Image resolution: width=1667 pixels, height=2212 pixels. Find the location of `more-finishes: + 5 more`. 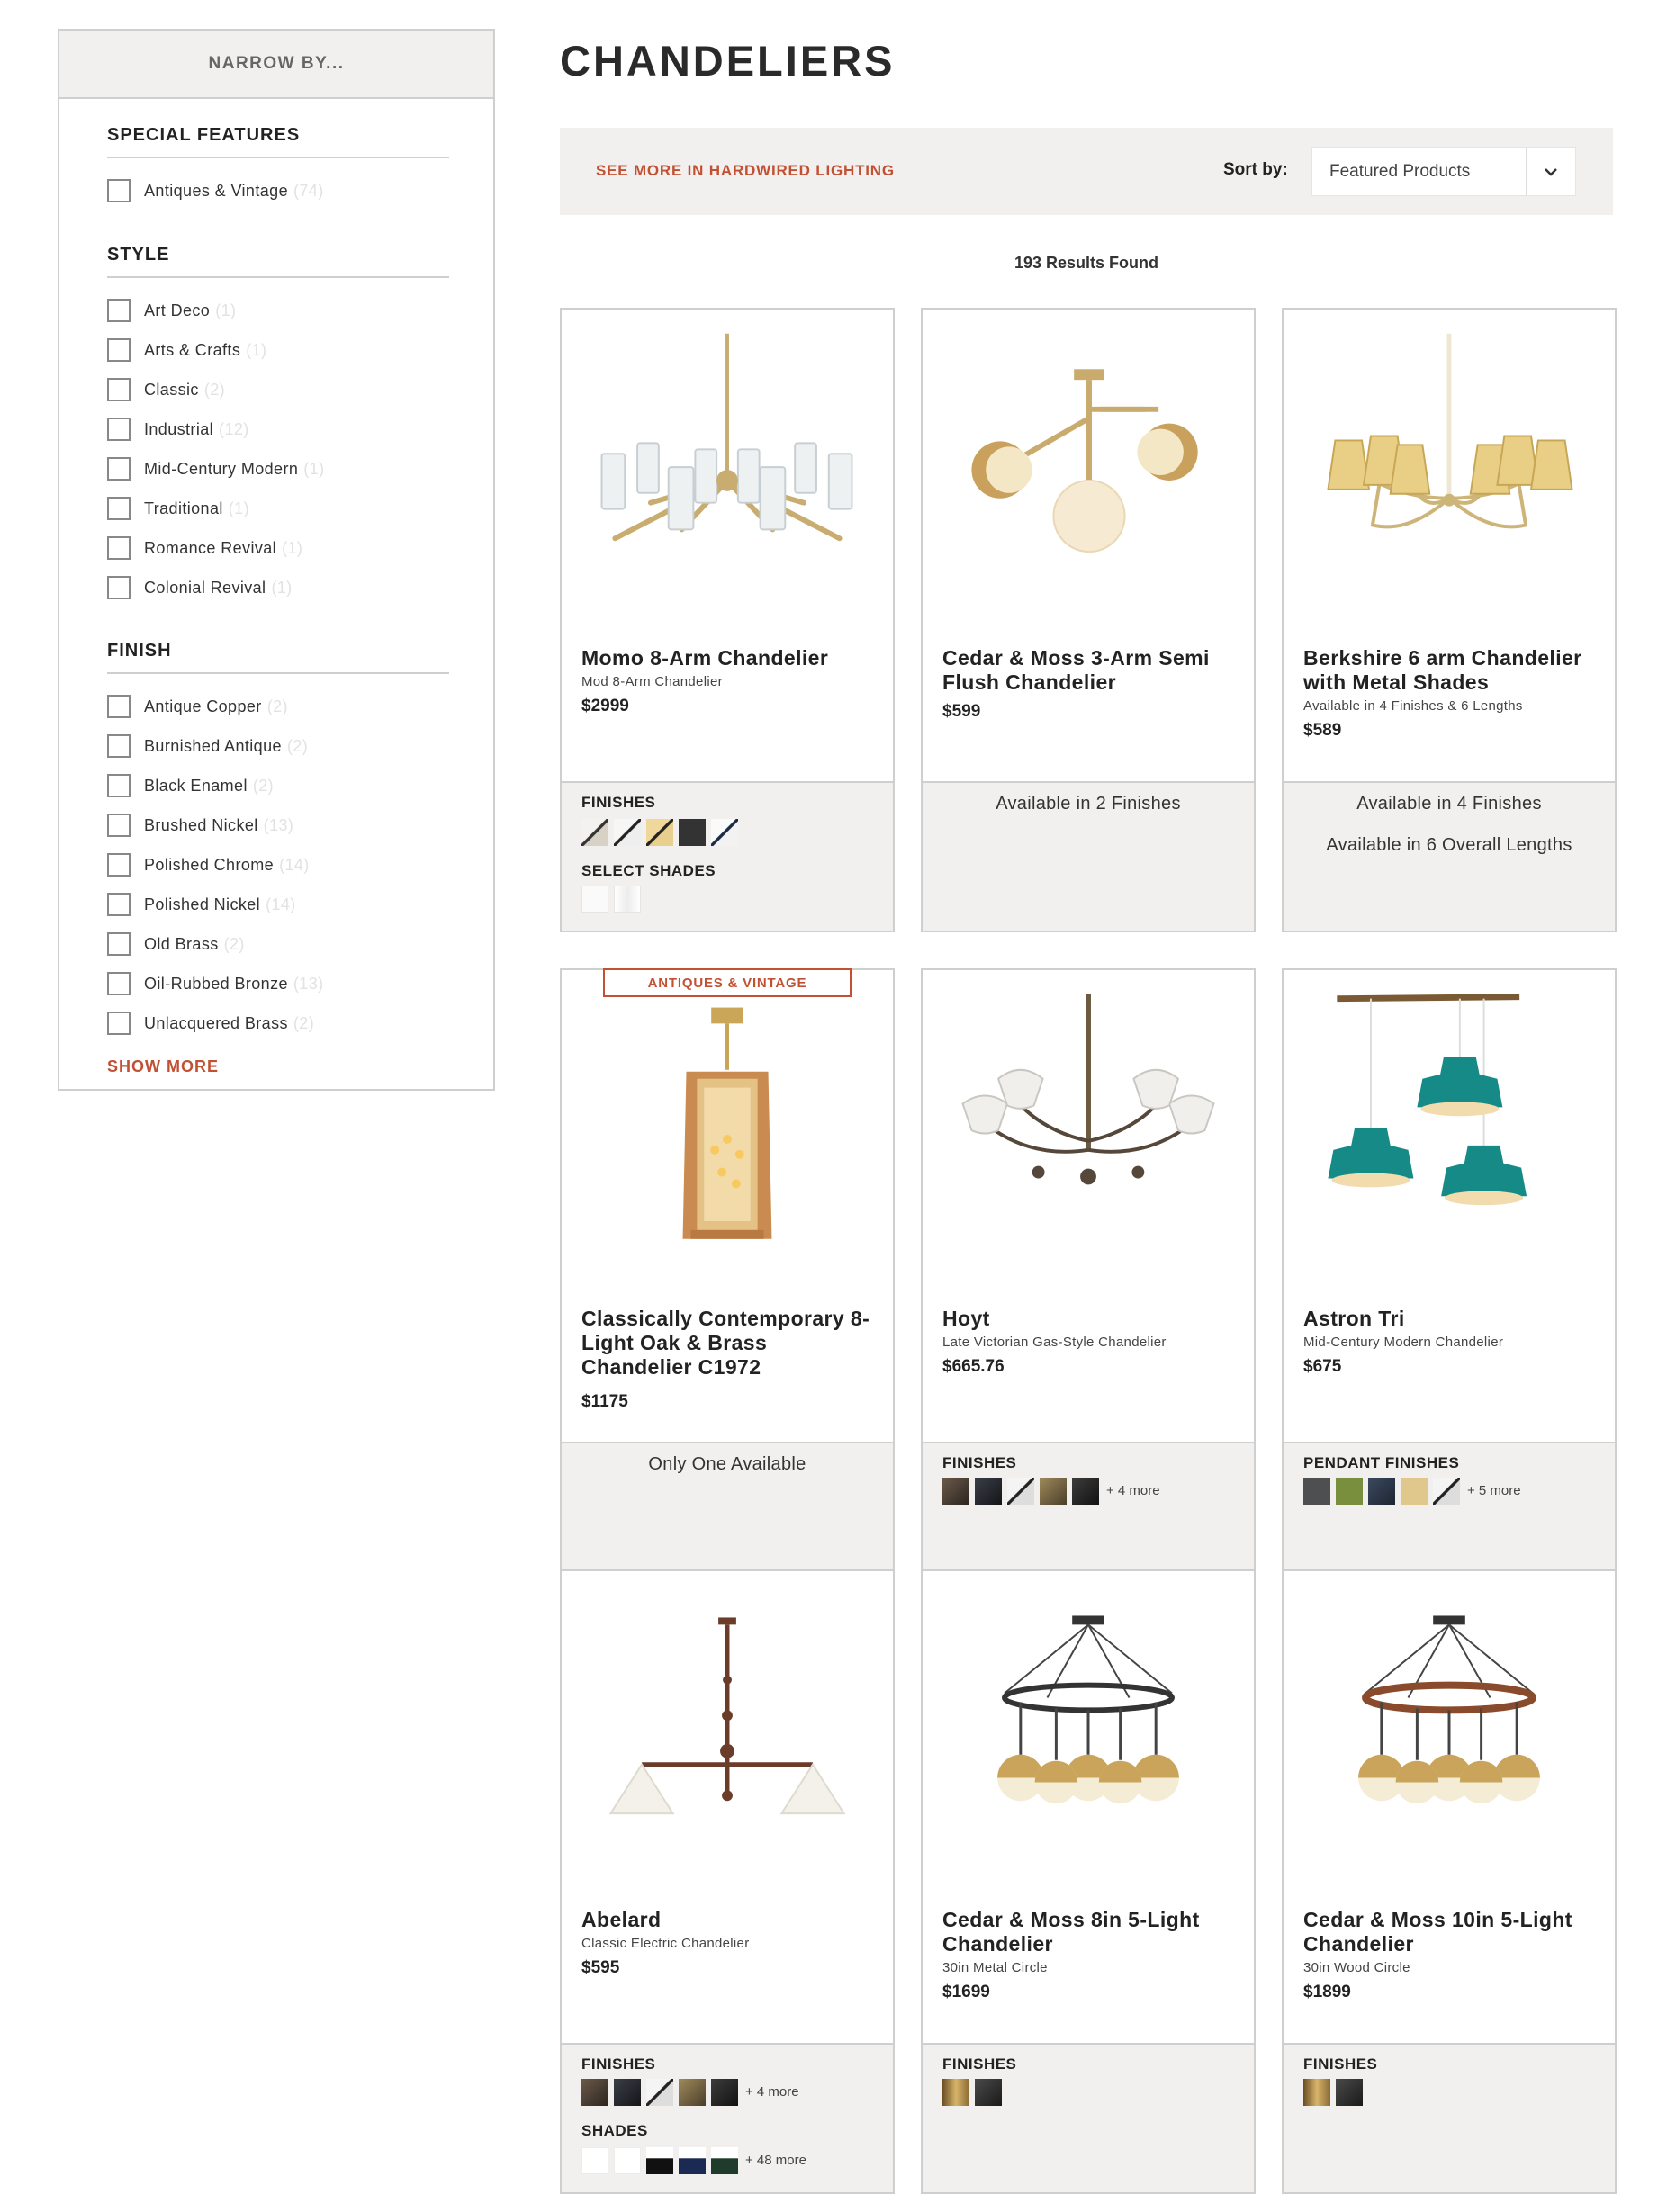

more-finishes: + 5 more is located at coordinates (1494, 1490).